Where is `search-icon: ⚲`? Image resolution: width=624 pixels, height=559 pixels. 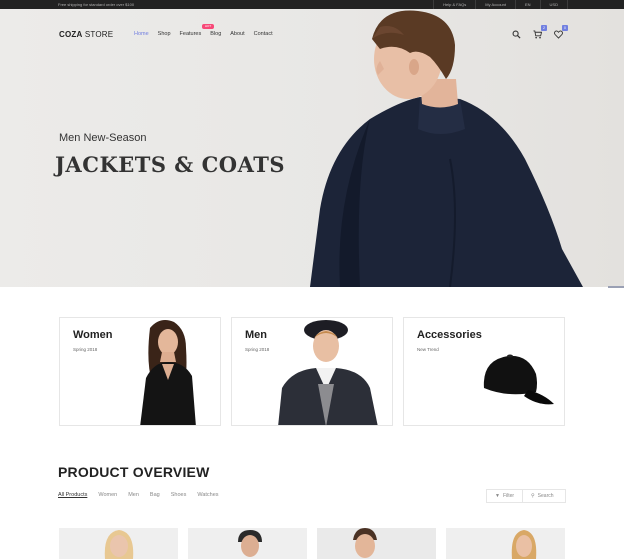 search-icon: ⚲ is located at coordinates (533, 496).